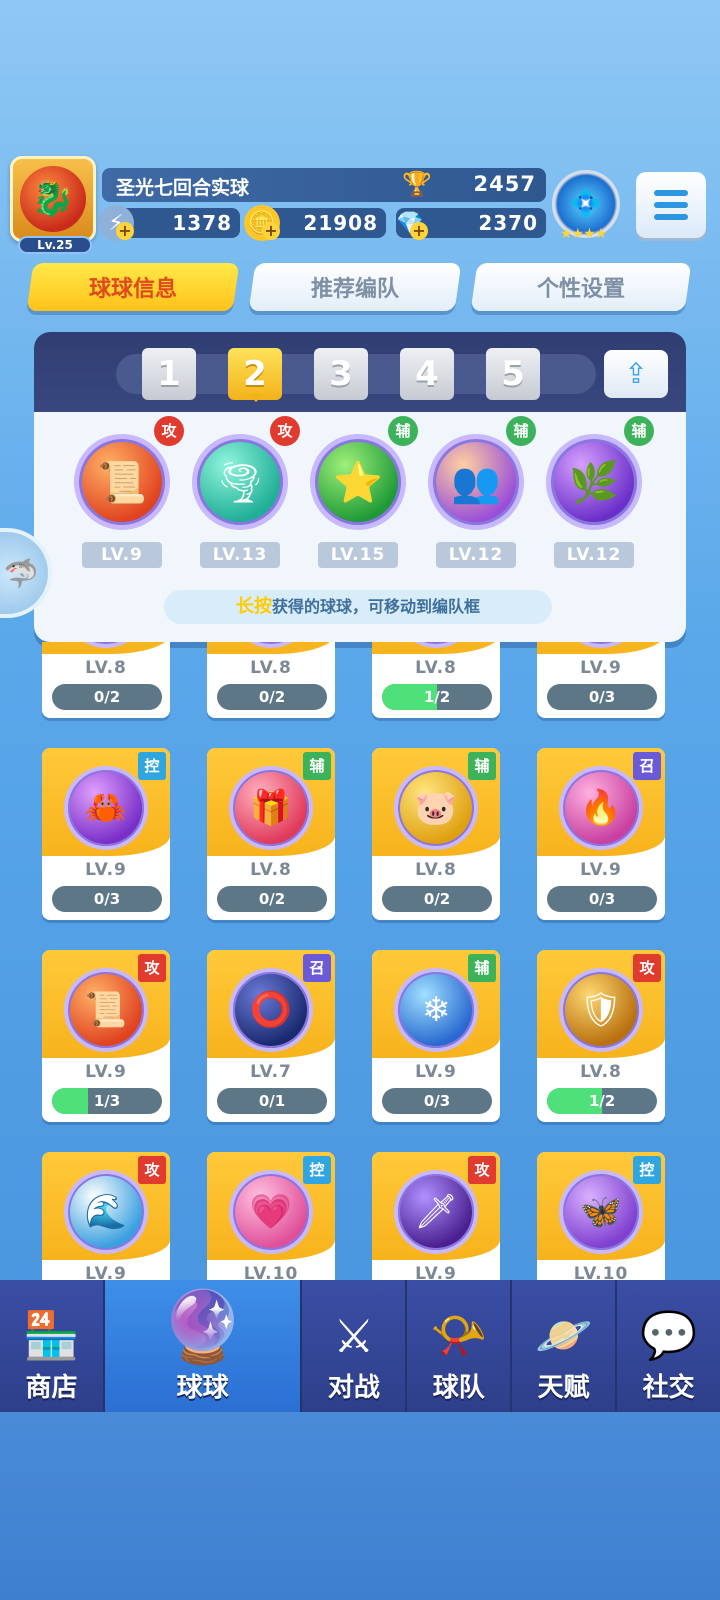 Image resolution: width=720 pixels, height=1600 pixels. I want to click on leaf-ball-icon: 🌿, so click(594, 482).